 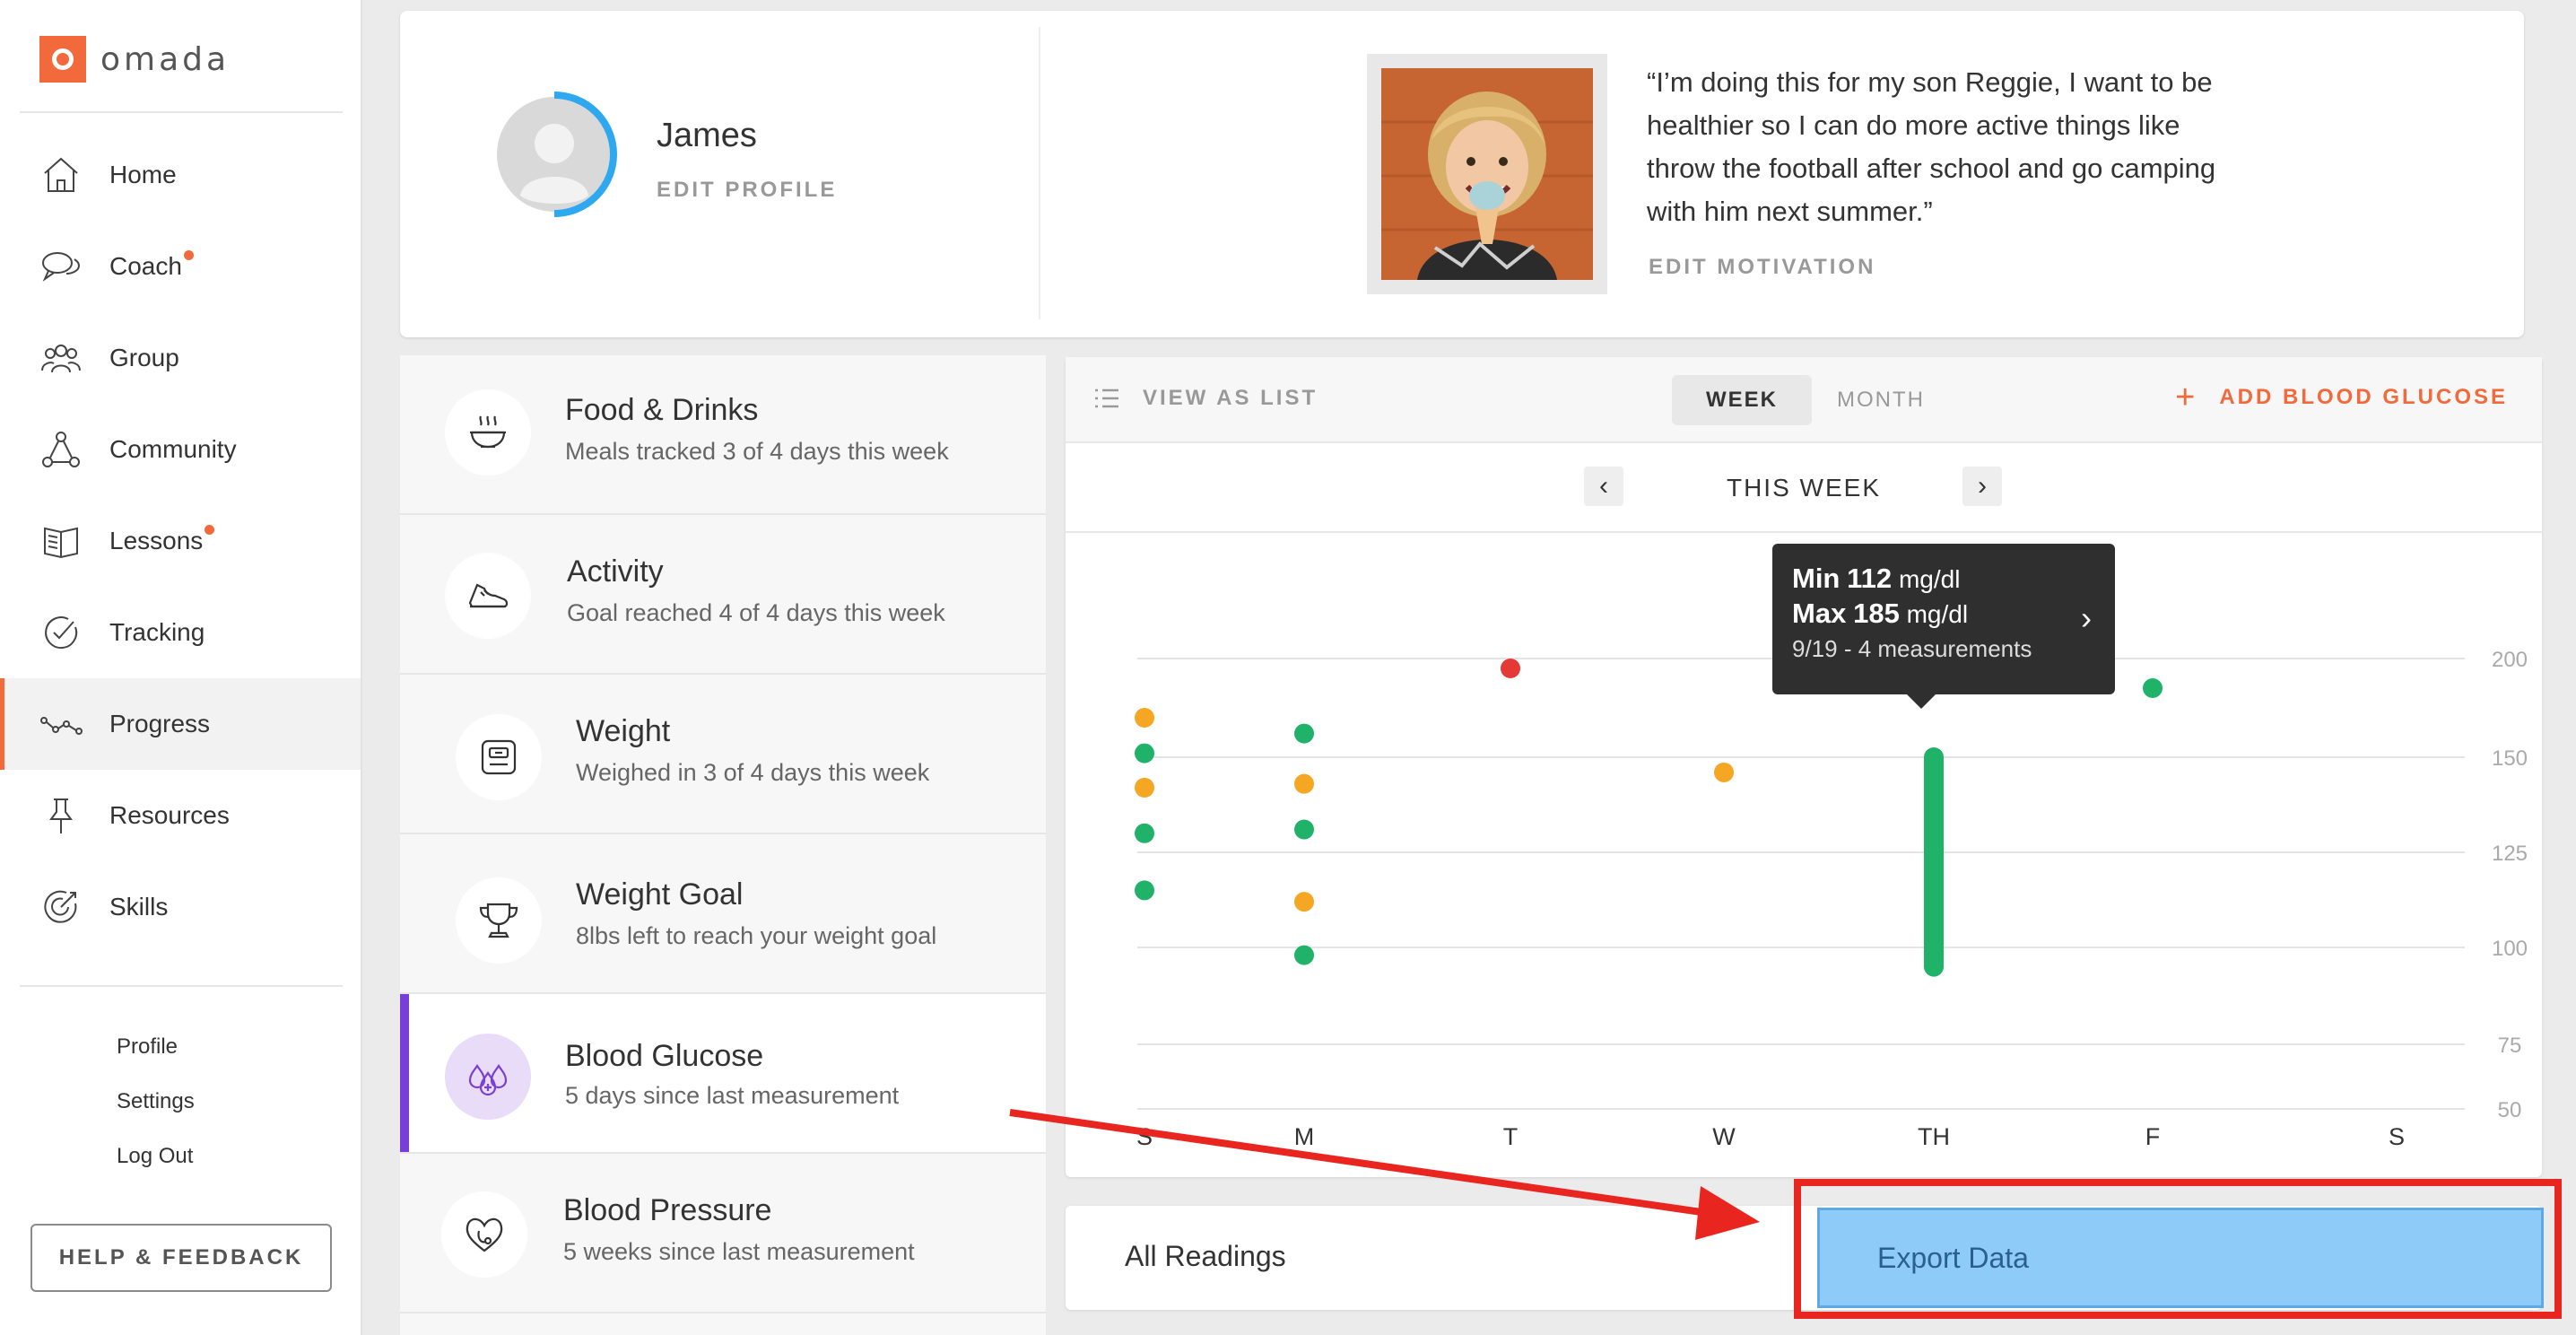 What do you see at coordinates (1230, 398) in the screenshot?
I see `view-as-list-label: VIEW AS LIST` at bounding box center [1230, 398].